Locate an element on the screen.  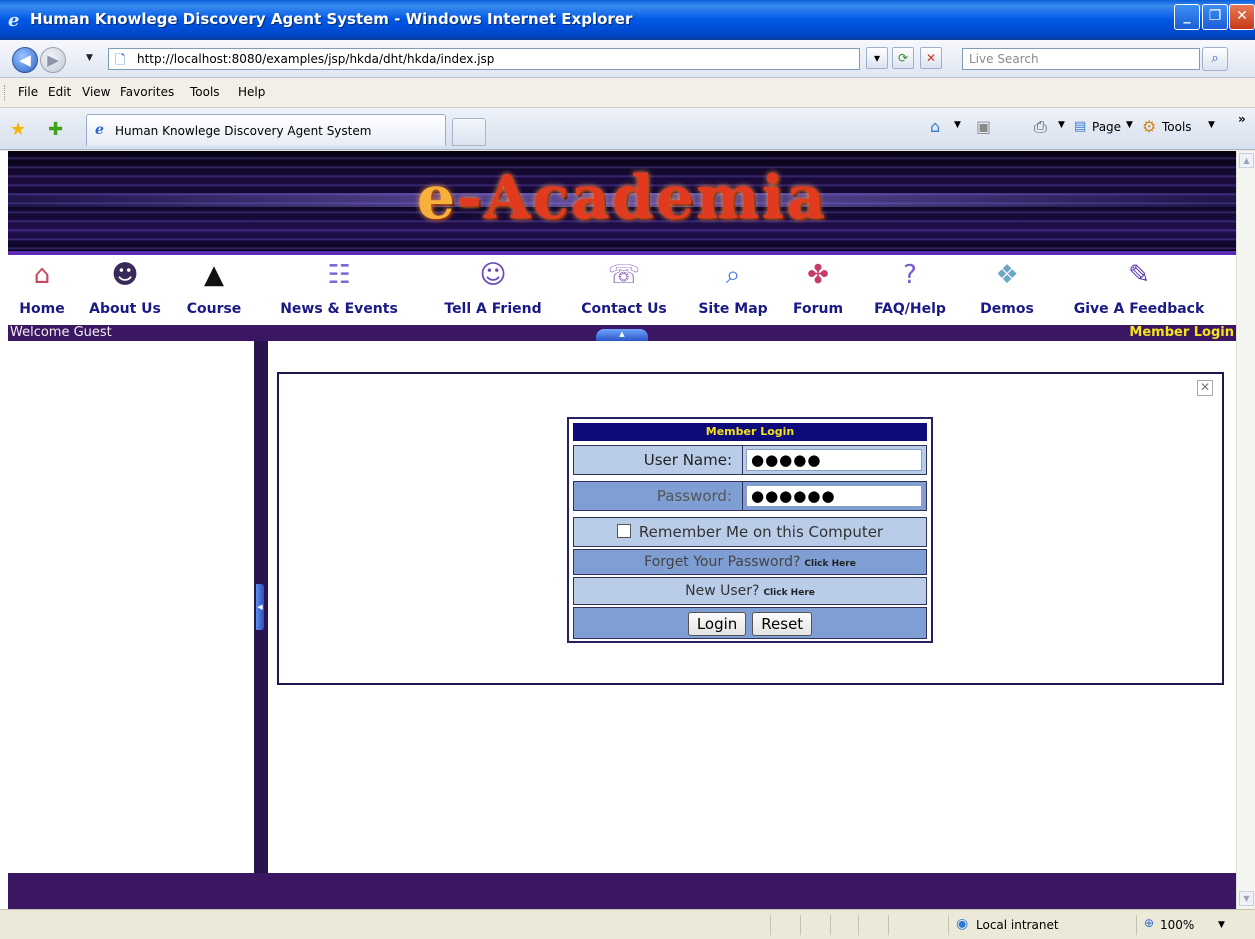
page-menu: Page is located at coordinates (1106, 127).